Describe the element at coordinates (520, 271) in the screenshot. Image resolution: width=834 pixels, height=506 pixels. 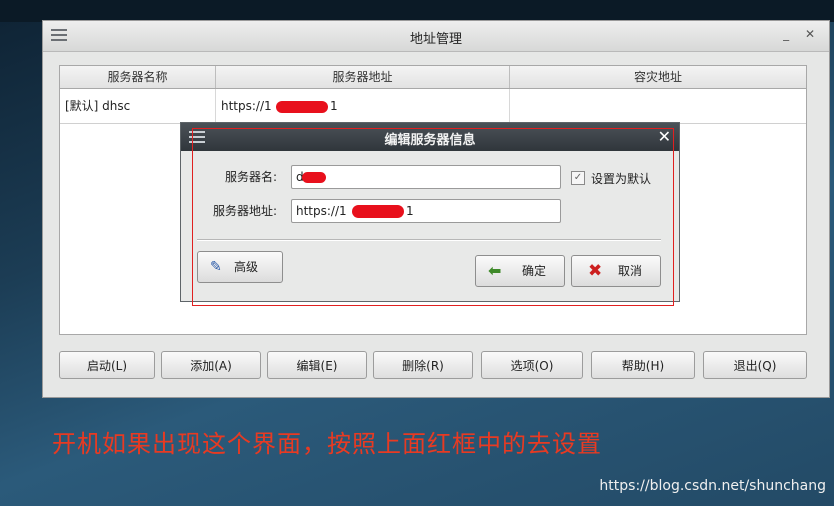
I see `ok-button: ⬅ 确定` at that location.